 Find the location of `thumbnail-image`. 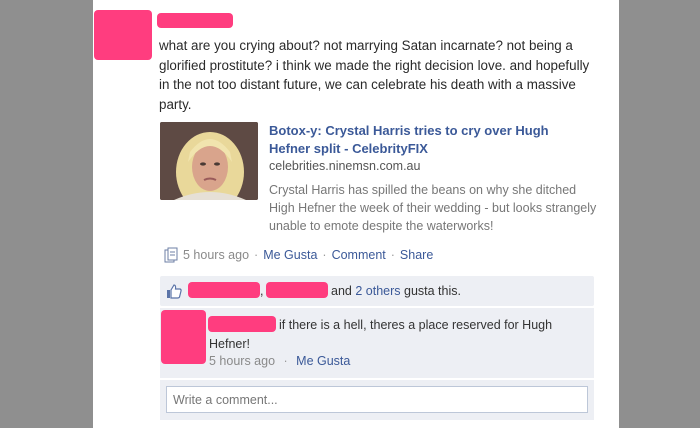

thumbnail-image is located at coordinates (209, 161).